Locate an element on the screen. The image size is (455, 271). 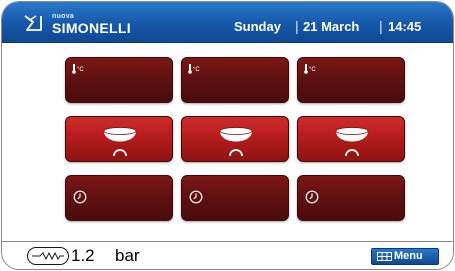
pressure-value: 1.2 is located at coordinates (83, 255).